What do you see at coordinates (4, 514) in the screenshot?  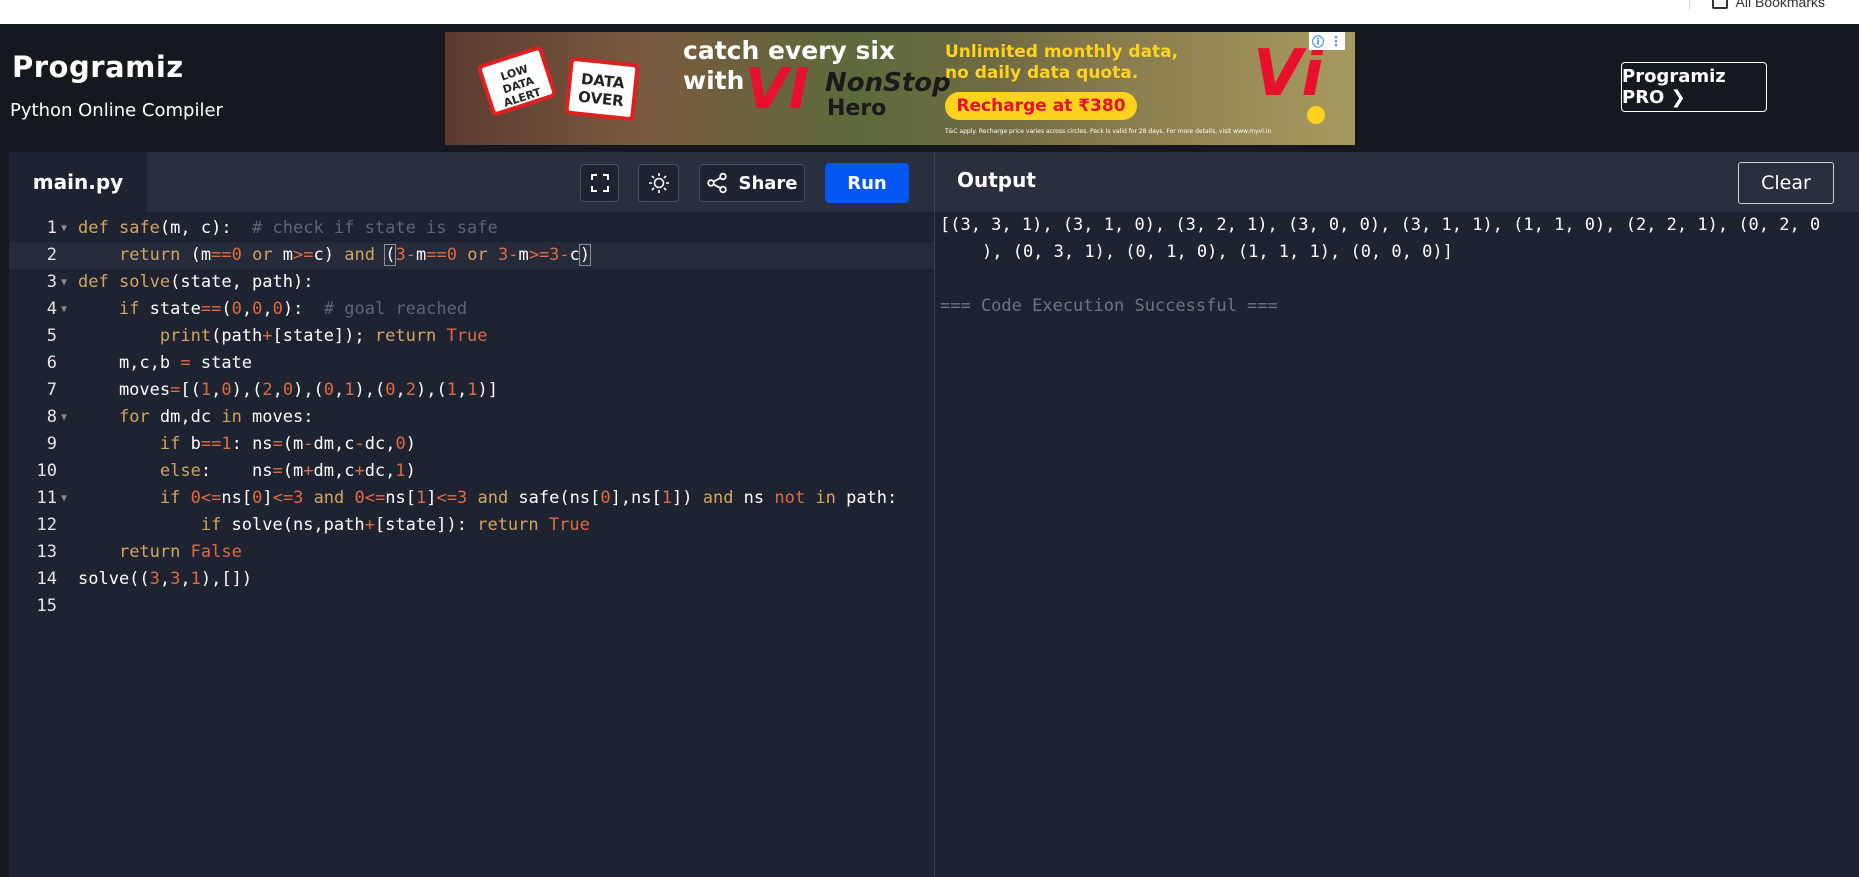 I see `left-gutter-strip` at bounding box center [4, 514].